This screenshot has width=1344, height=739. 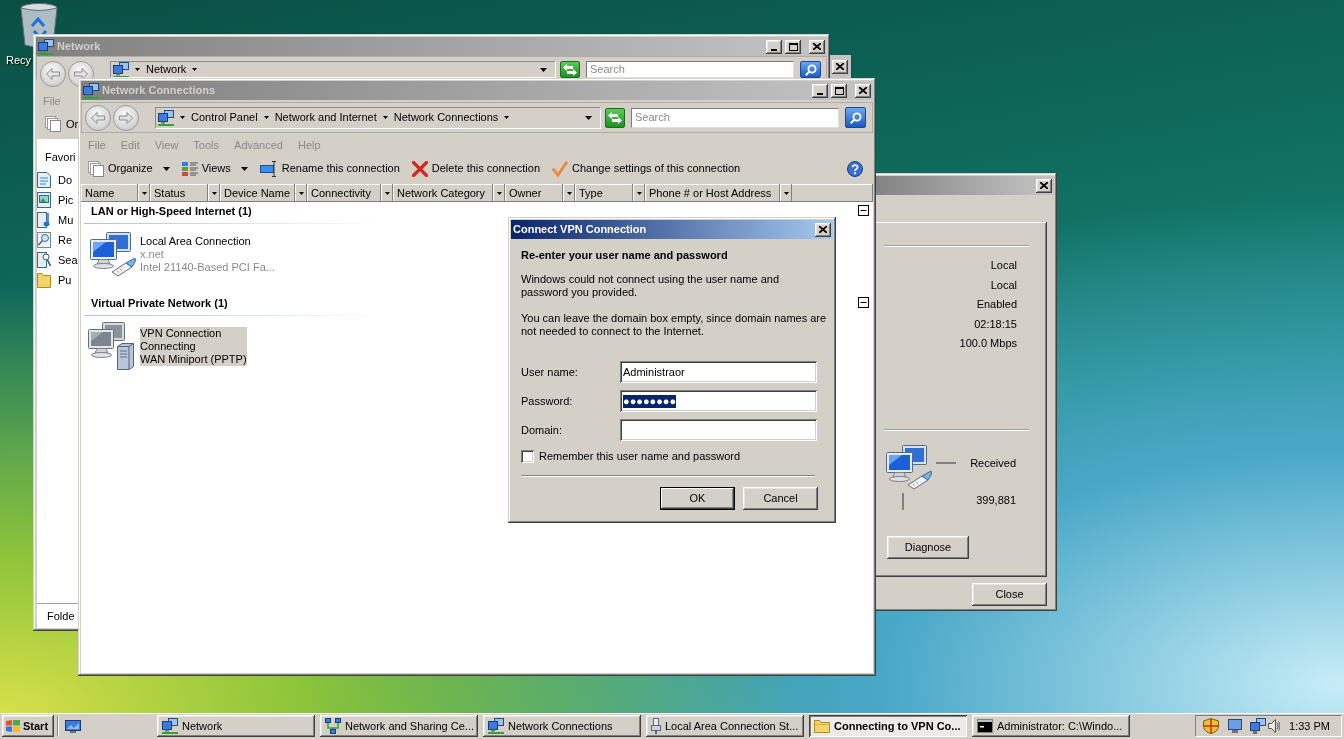 What do you see at coordinates (224, 117) in the screenshot?
I see `breadcrumb: Control Panel` at bounding box center [224, 117].